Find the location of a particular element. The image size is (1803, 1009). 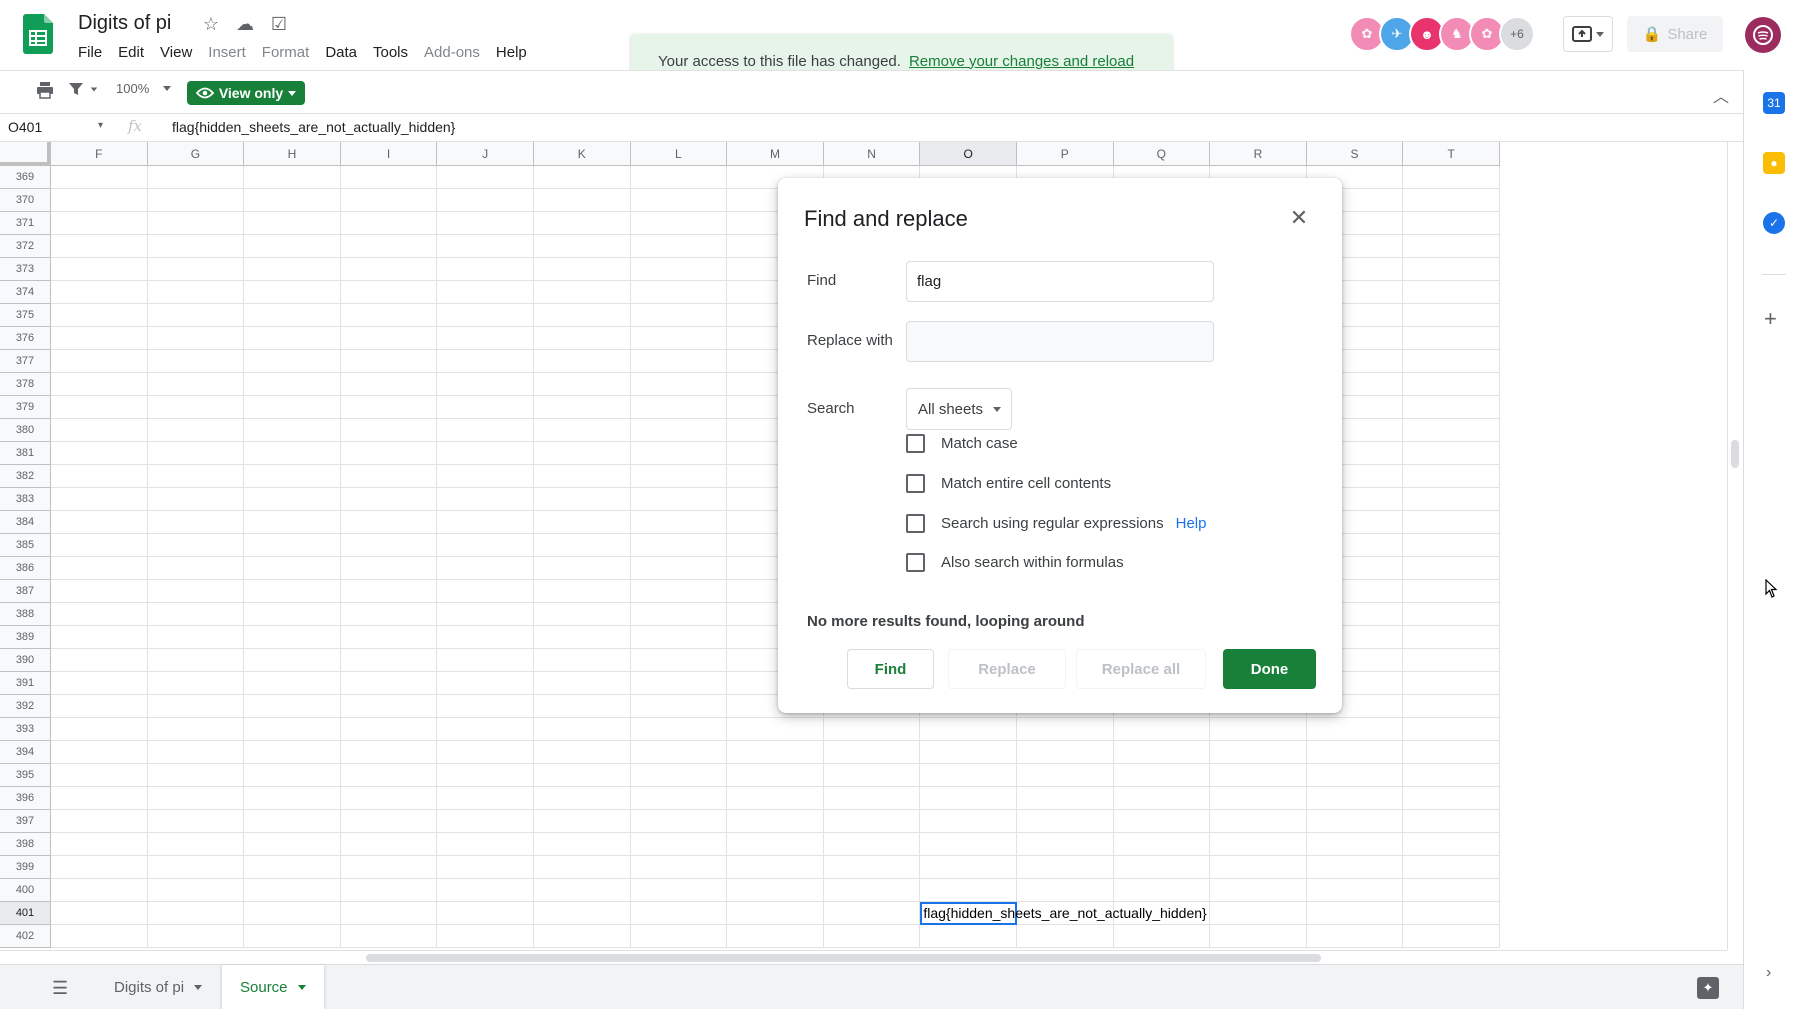

row-header: 394 is located at coordinates (25, 752).